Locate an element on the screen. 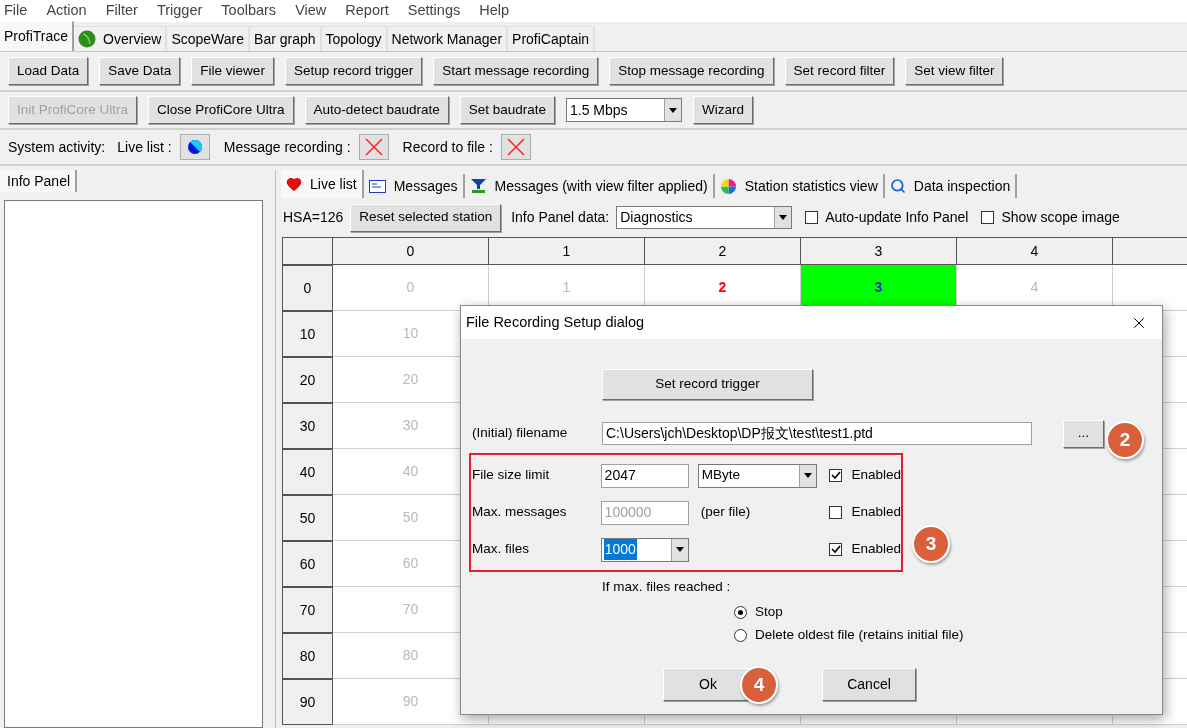 The height and width of the screenshot is (728, 1187). callout-number-badge: 2 is located at coordinates (1125, 440).